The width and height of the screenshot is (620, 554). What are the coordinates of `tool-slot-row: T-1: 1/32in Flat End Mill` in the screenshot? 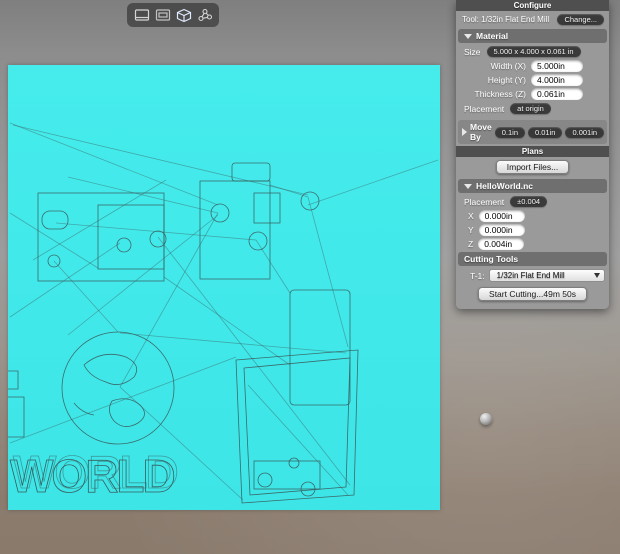 It's located at (532, 275).